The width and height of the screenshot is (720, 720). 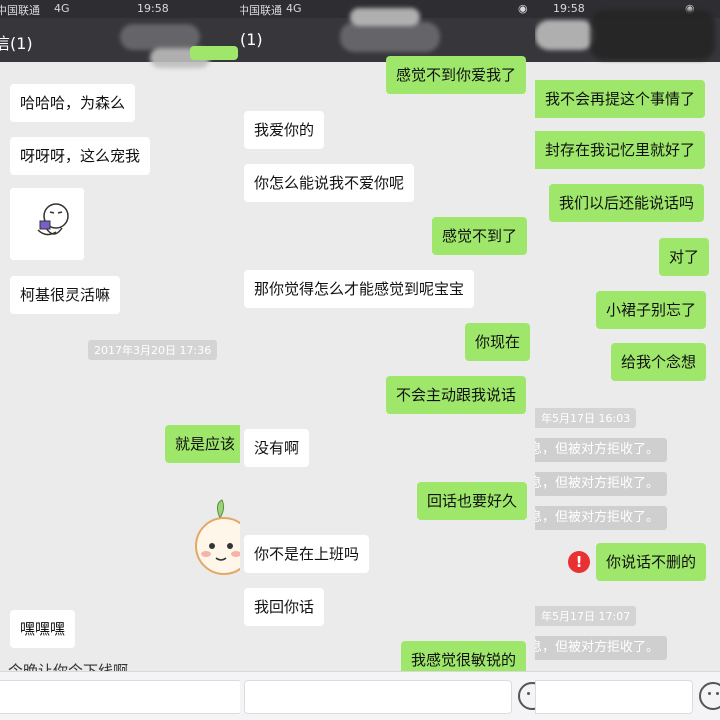 What do you see at coordinates (586, 616) in the screenshot?
I see `timestamp: 年5月17日 17:07` at bounding box center [586, 616].